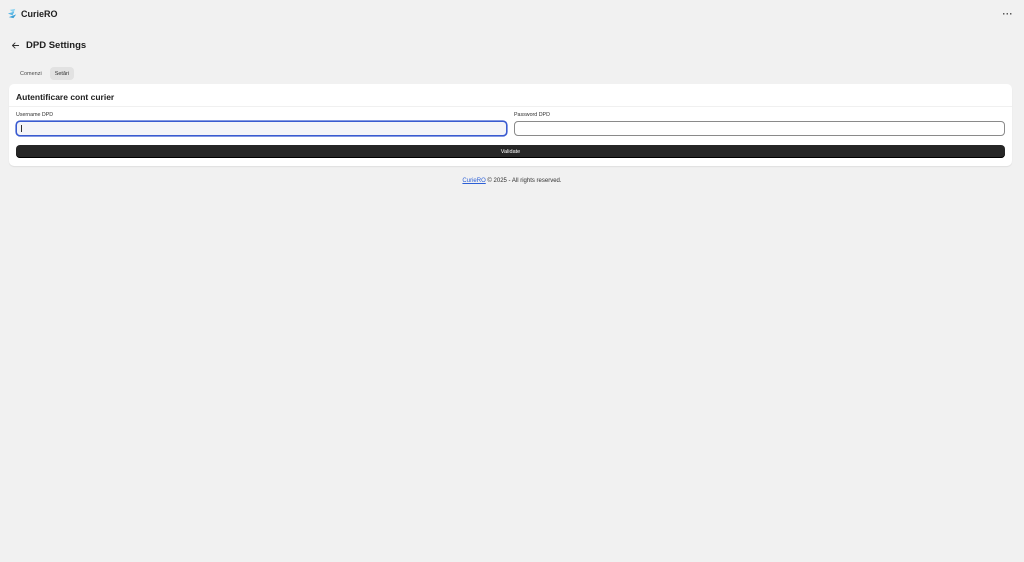 The height and width of the screenshot is (562, 1024). What do you see at coordinates (35, 115) in the screenshot?
I see `username-label: Username DPD` at bounding box center [35, 115].